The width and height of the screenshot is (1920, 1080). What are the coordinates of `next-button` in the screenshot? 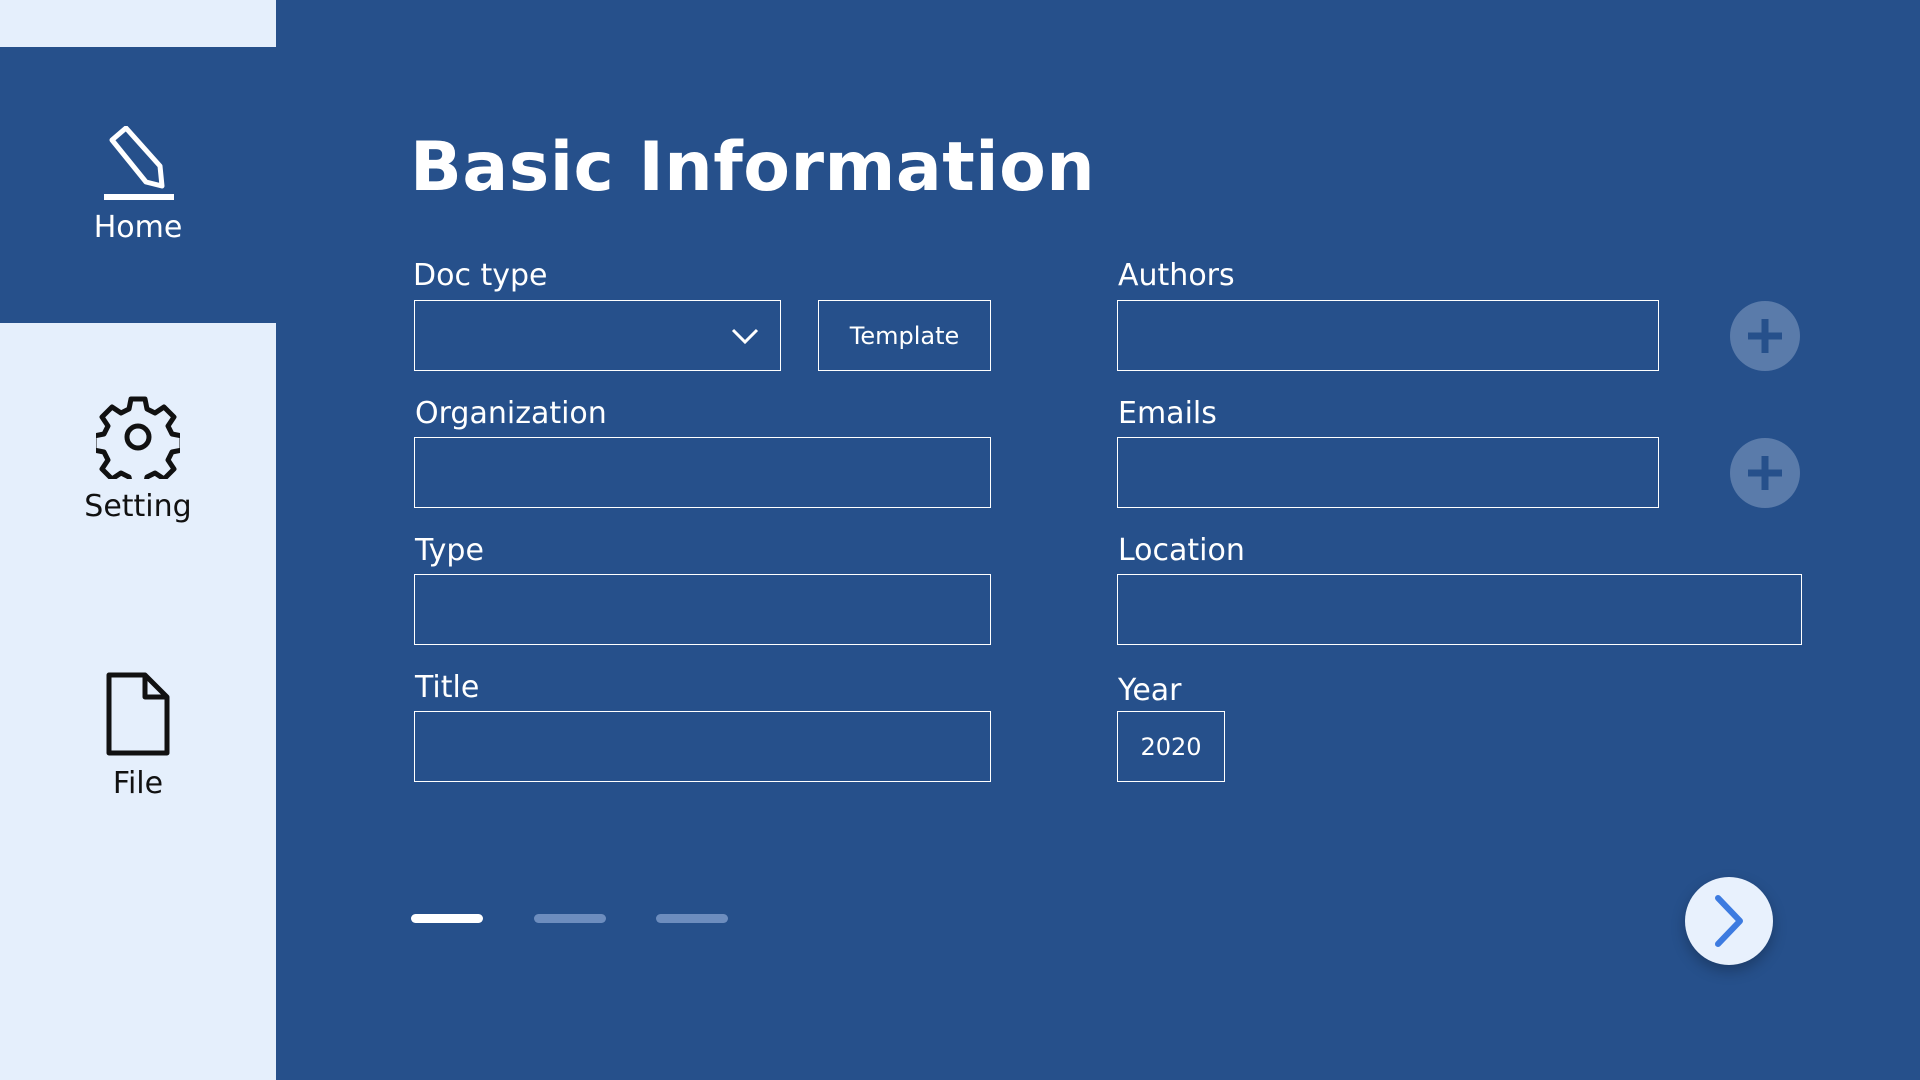 It's located at (1729, 921).